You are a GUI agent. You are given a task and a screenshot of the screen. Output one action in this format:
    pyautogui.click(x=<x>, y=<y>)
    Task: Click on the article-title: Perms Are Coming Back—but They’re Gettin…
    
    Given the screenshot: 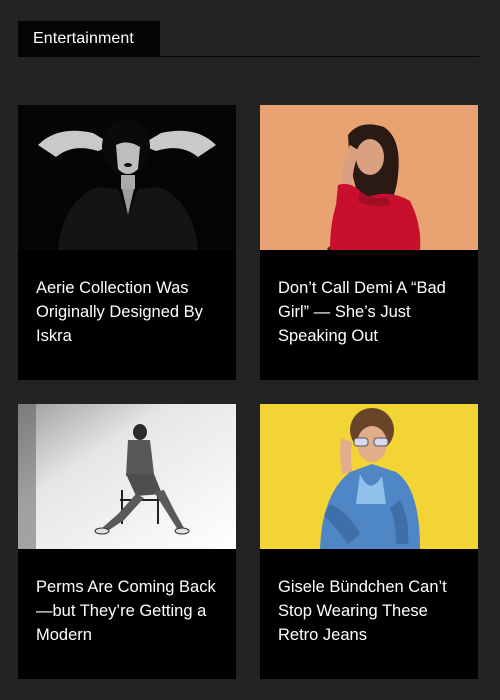 What is the action you would take?
    pyautogui.click(x=131, y=611)
    